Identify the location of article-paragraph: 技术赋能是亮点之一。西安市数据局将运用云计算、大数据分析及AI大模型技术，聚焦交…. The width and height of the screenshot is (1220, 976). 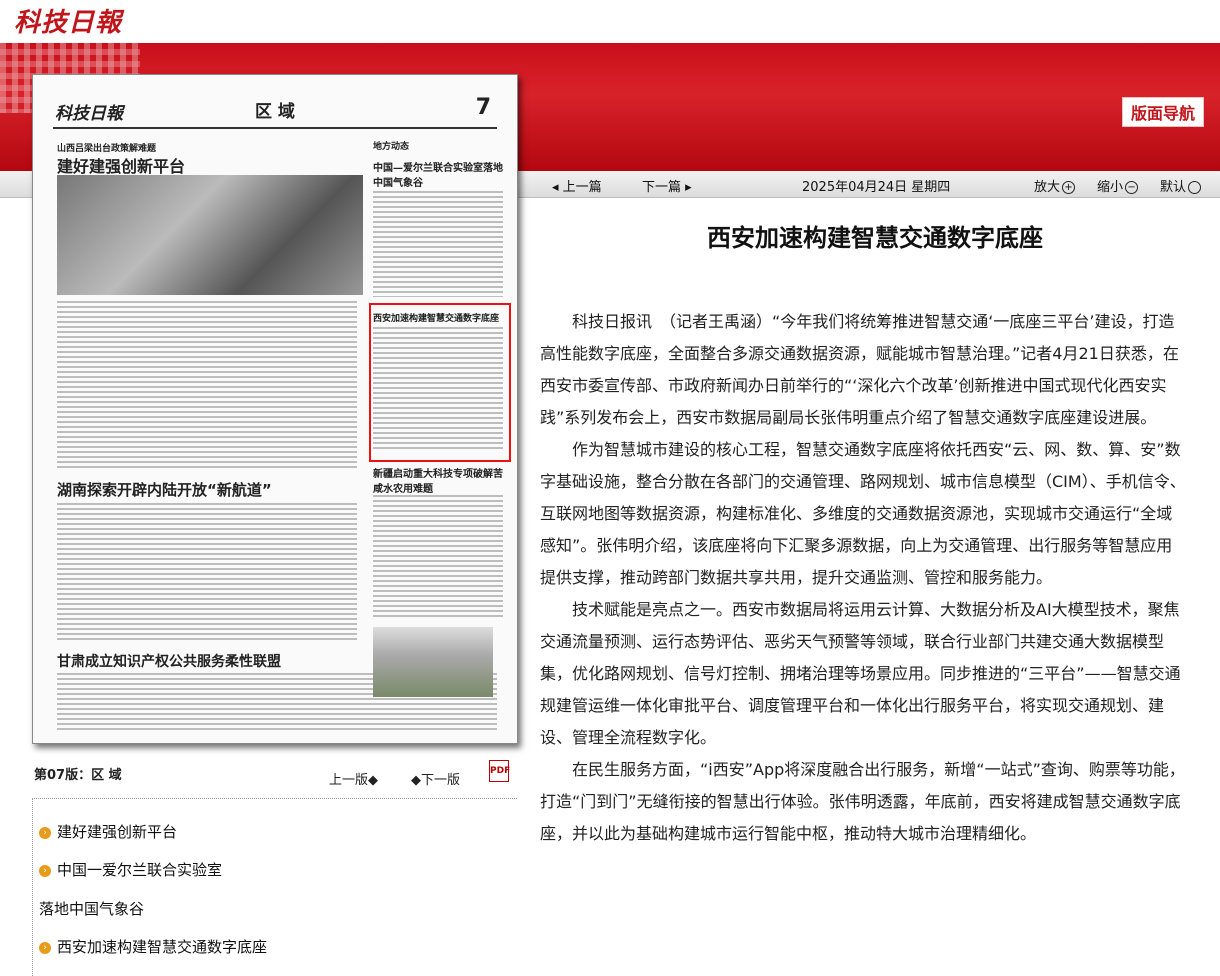
(860, 673).